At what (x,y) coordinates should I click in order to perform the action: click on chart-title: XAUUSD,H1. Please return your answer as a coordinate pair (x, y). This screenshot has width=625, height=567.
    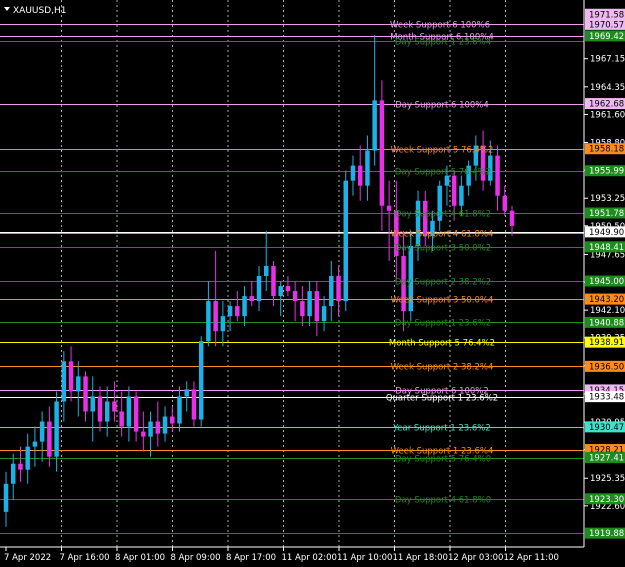
    Looking at the image, I should click on (35, 11).